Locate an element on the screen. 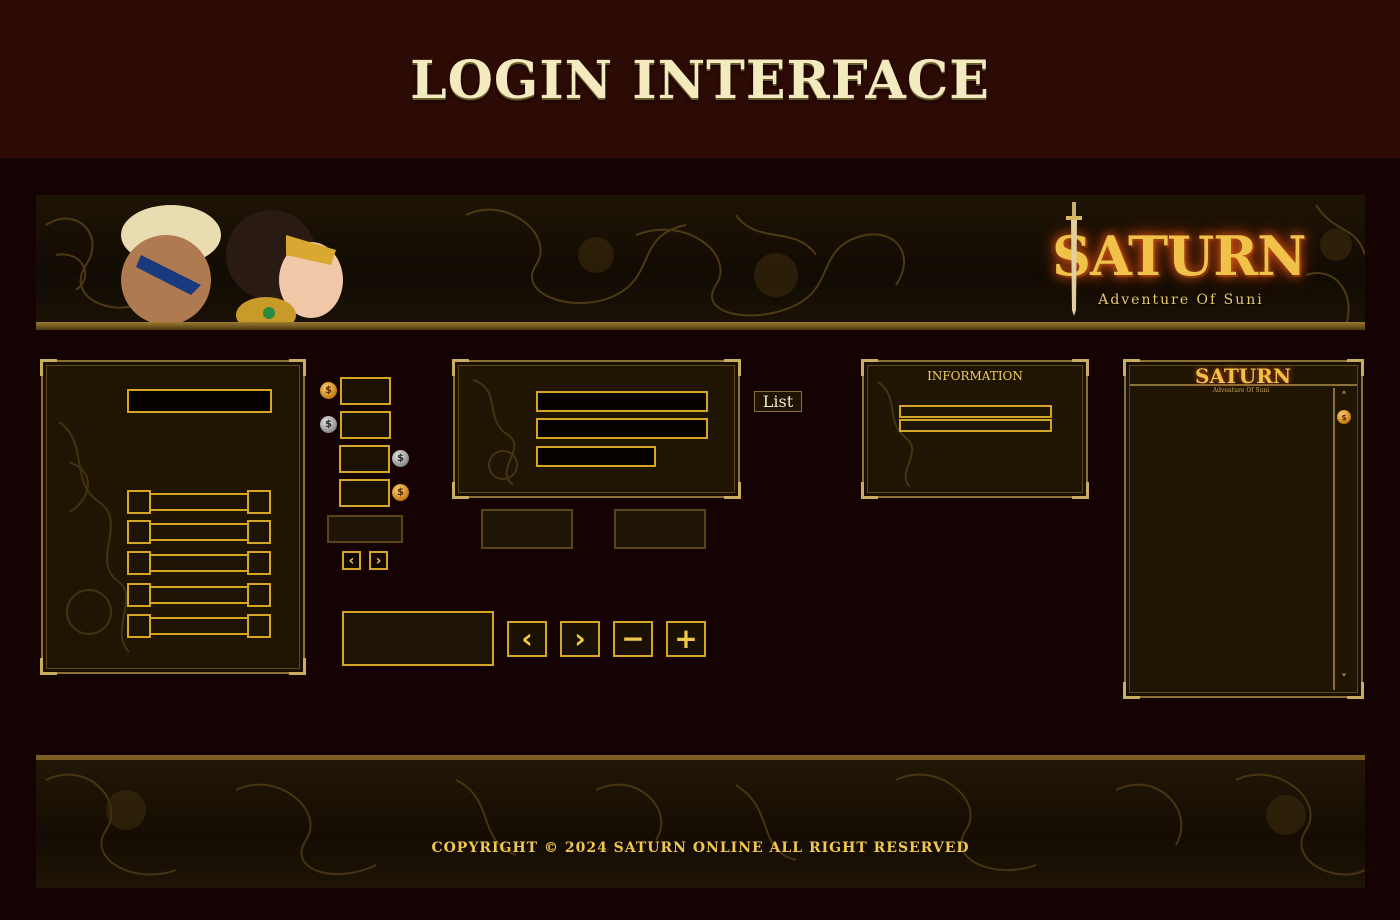 The height and width of the screenshot is (920, 1400). hero-characters-art is located at coordinates (232, 265).